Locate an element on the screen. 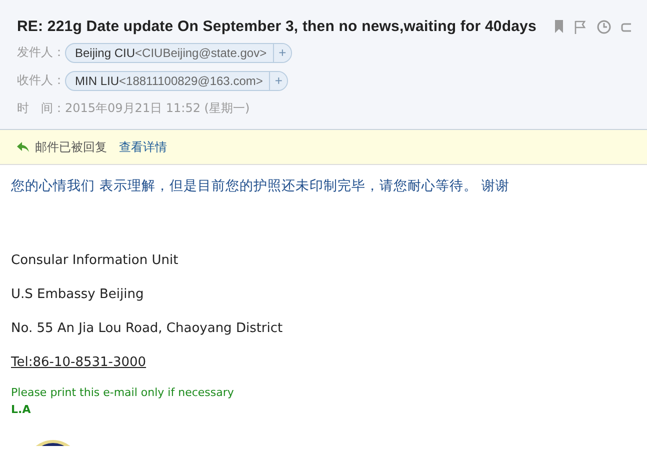 The height and width of the screenshot is (467, 647). bookmark-icon is located at coordinates (559, 26).